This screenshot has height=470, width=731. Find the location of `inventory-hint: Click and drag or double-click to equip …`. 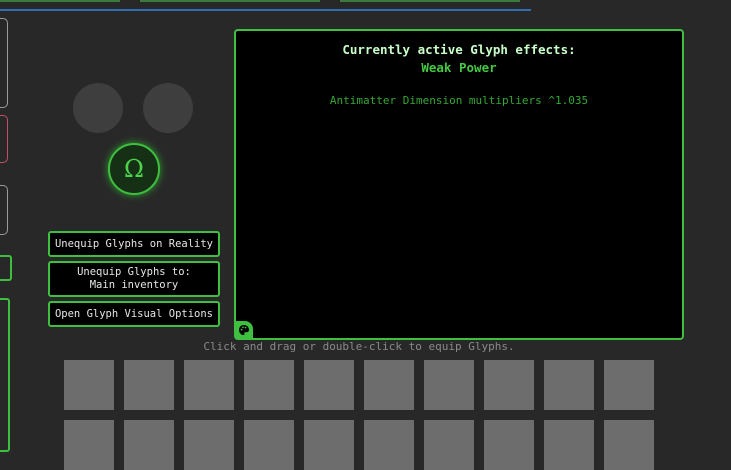

inventory-hint: Click and drag or double-click to equip … is located at coordinates (359, 346).